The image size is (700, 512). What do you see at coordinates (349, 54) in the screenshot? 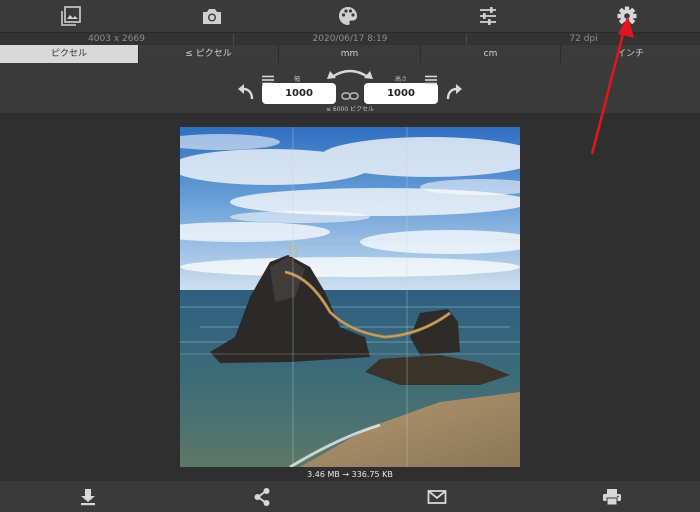
I see `unit-mm: mm` at bounding box center [349, 54].